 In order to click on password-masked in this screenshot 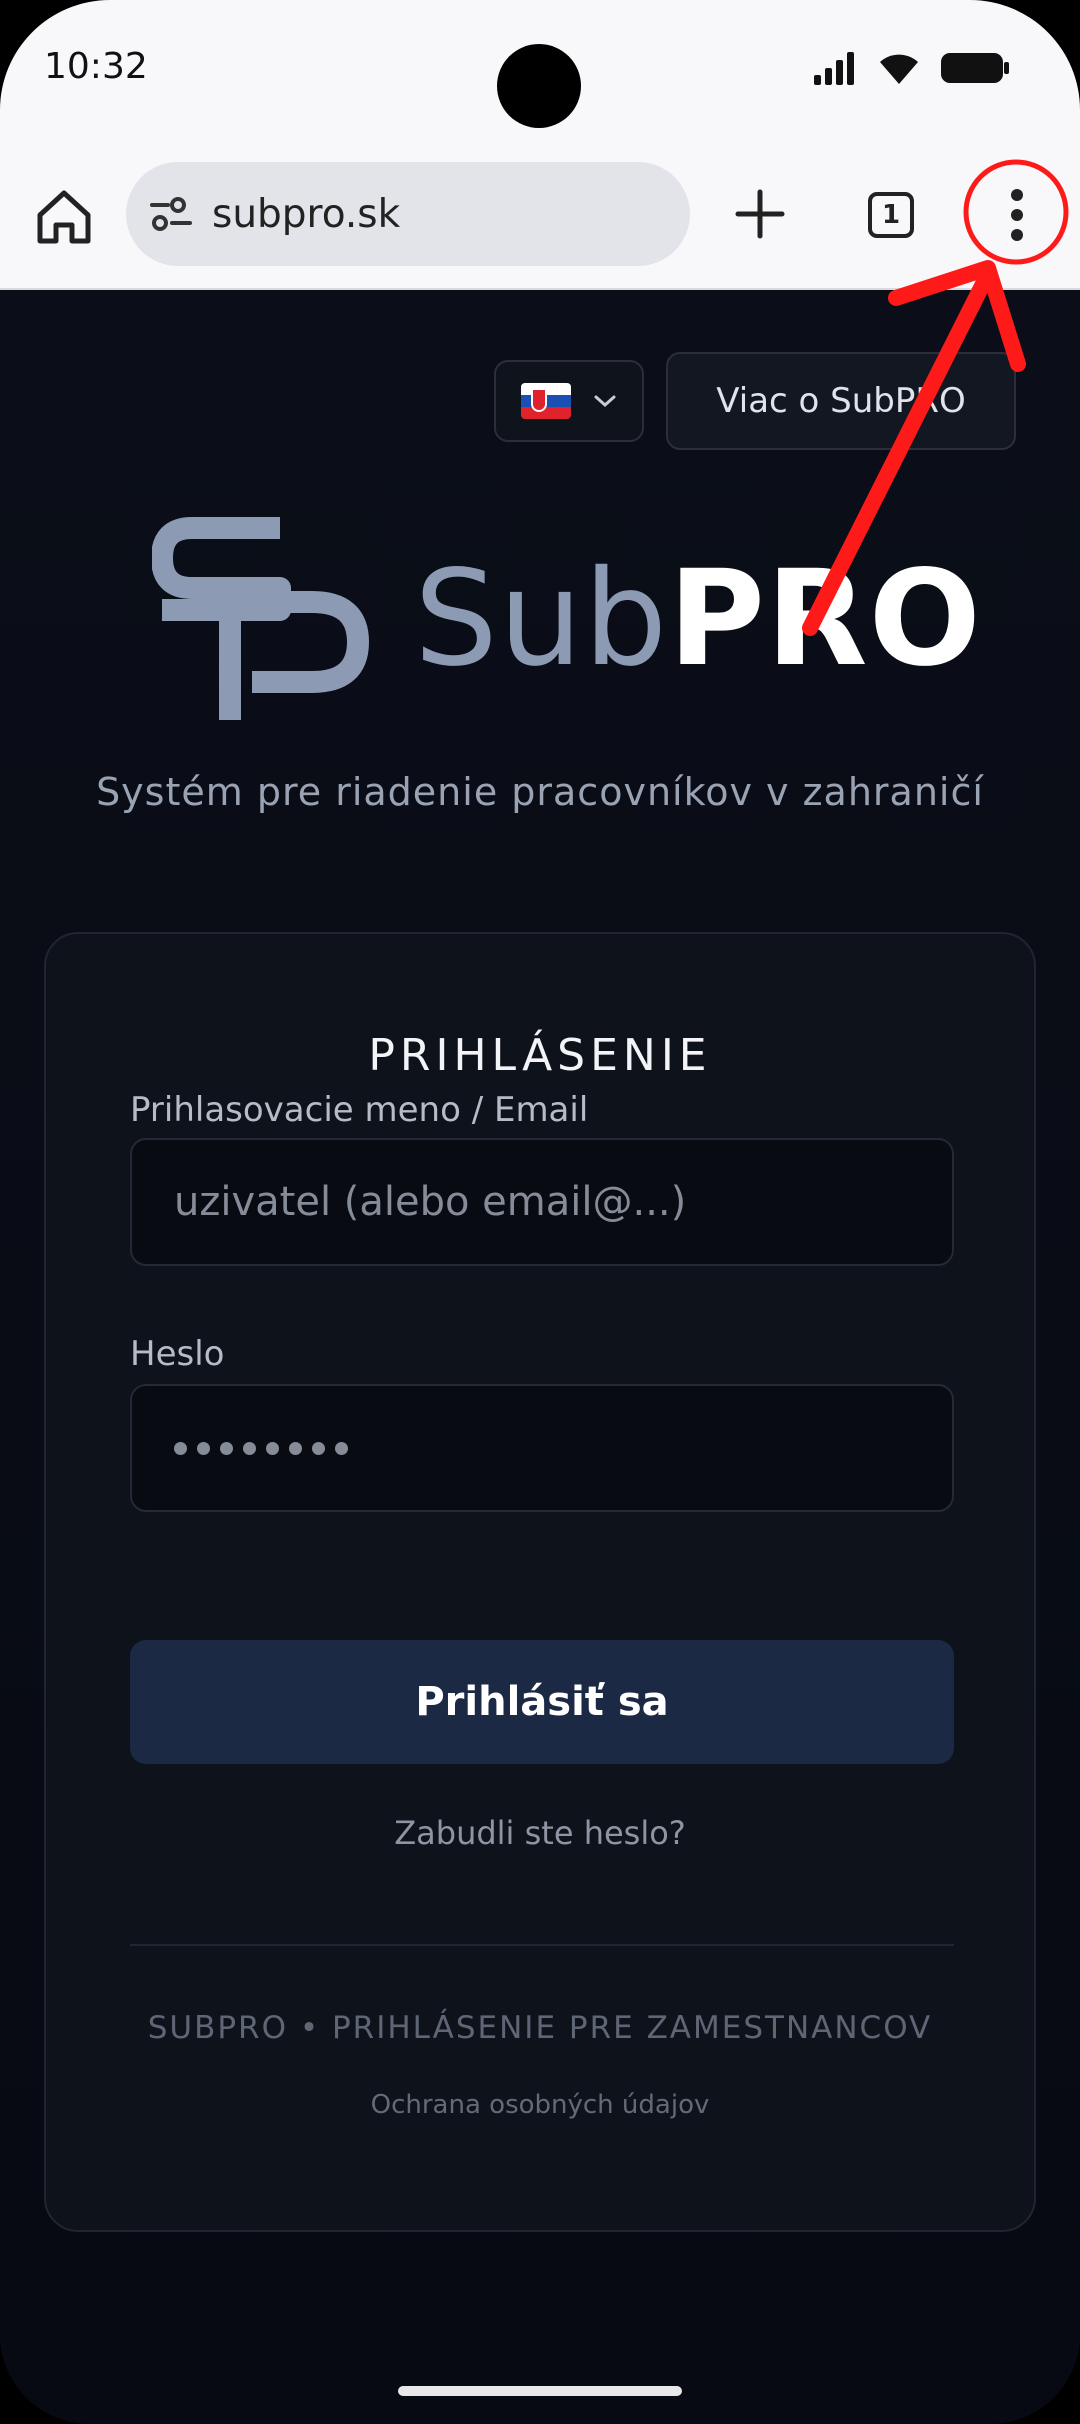, I will do `click(261, 1448)`.